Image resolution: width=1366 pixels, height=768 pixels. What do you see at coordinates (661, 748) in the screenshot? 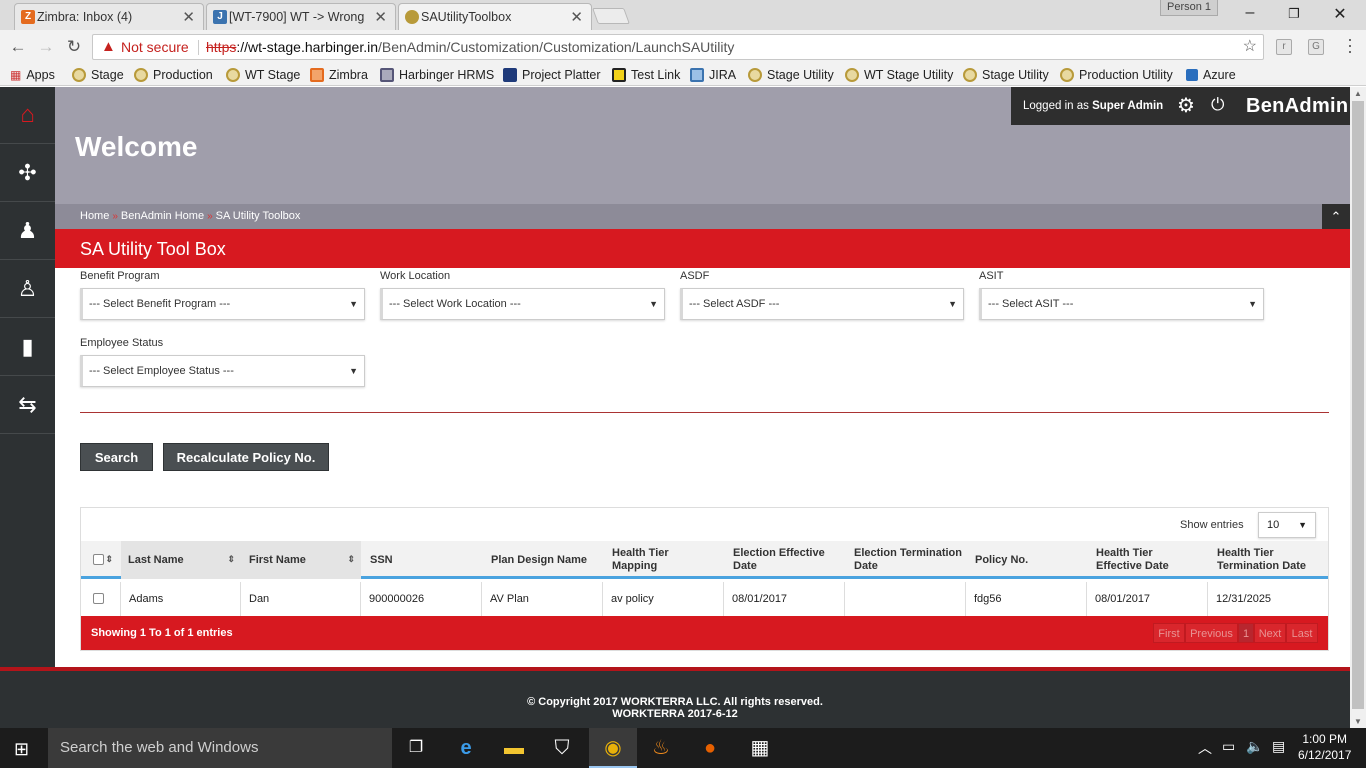
I see `firebug-icon: ♨` at bounding box center [661, 748].